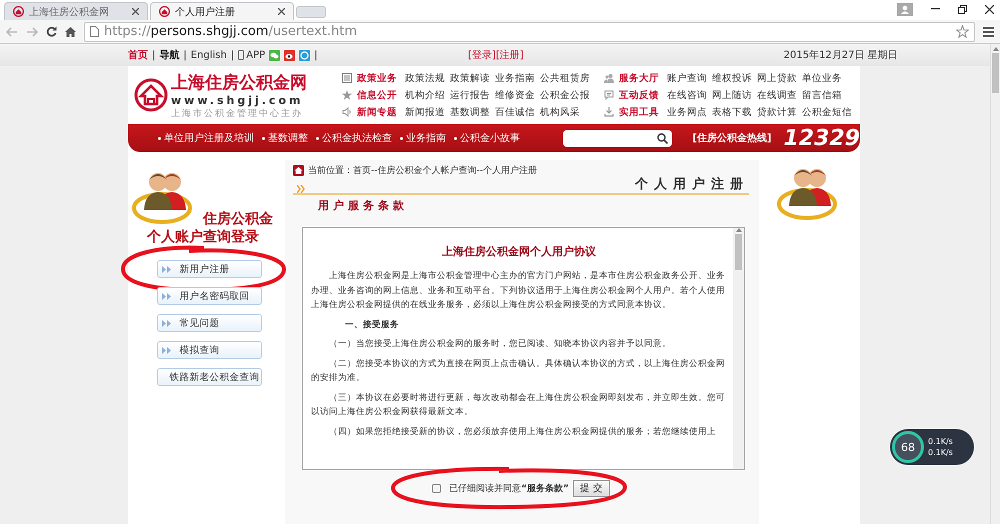 Image resolution: width=1000 pixels, height=524 pixels. Describe the element at coordinates (32, 31) in the screenshot. I see `forward-icon` at that location.